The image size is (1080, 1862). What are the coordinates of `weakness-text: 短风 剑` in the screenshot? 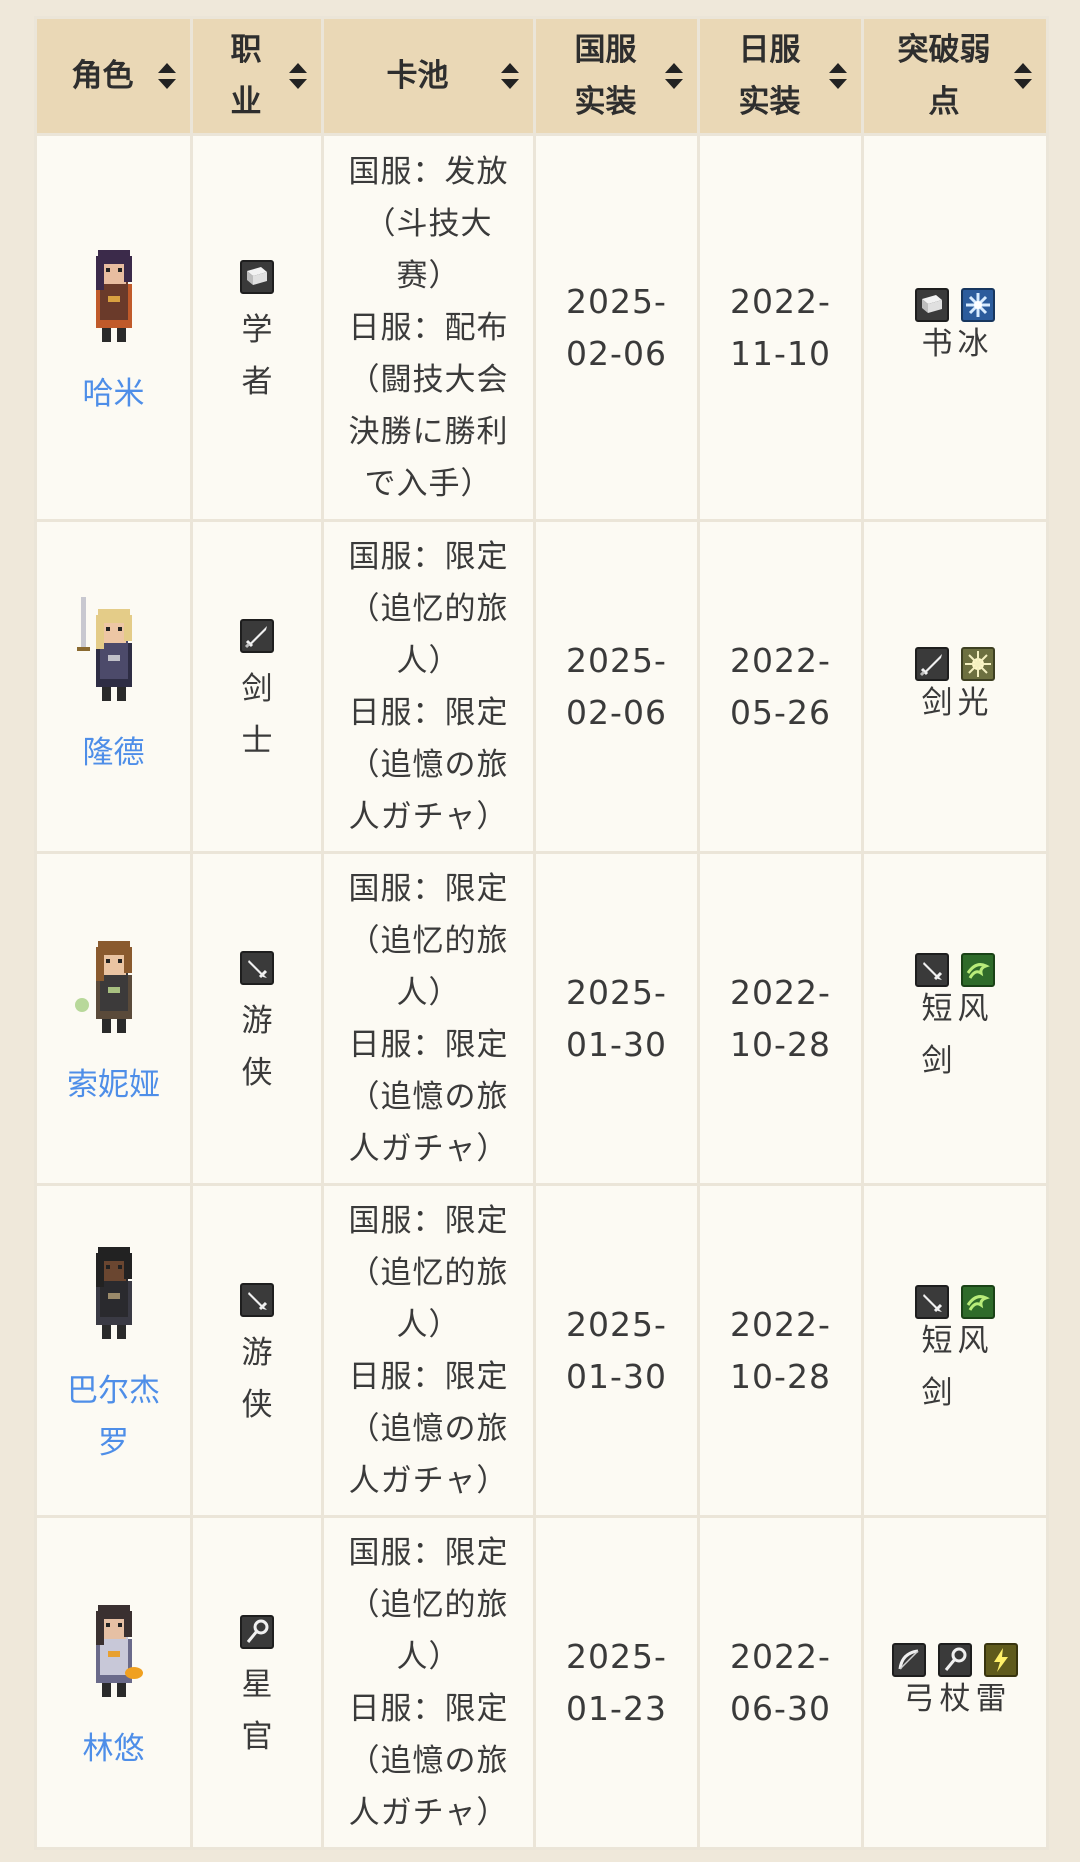 It's located at (955, 1367).